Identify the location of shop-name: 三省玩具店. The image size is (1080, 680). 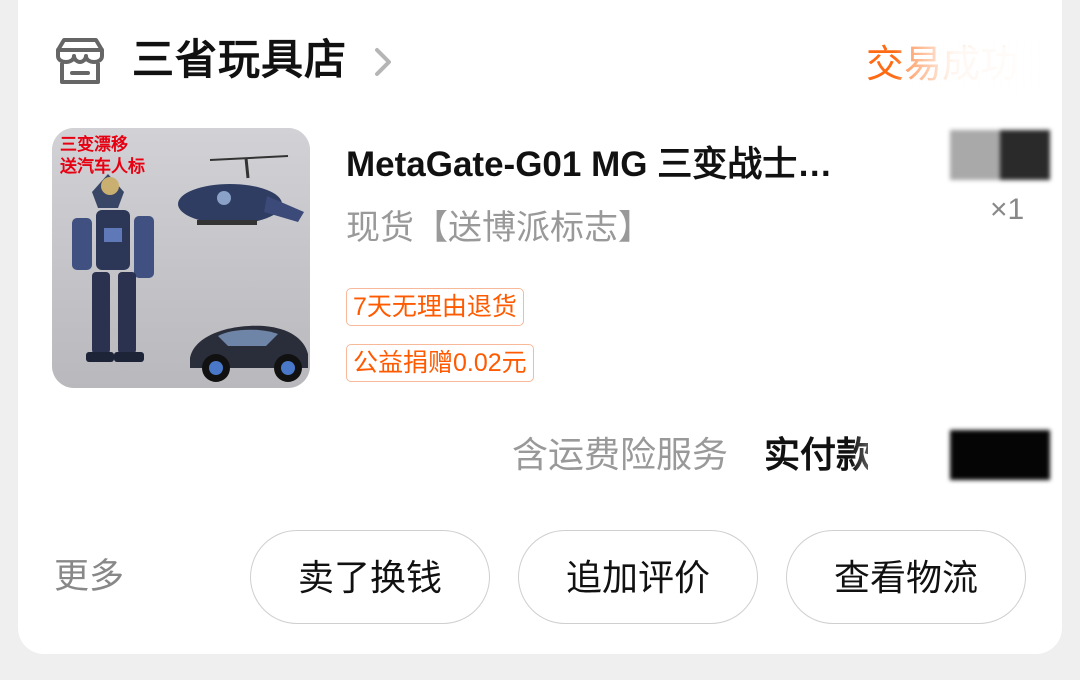
(239, 60).